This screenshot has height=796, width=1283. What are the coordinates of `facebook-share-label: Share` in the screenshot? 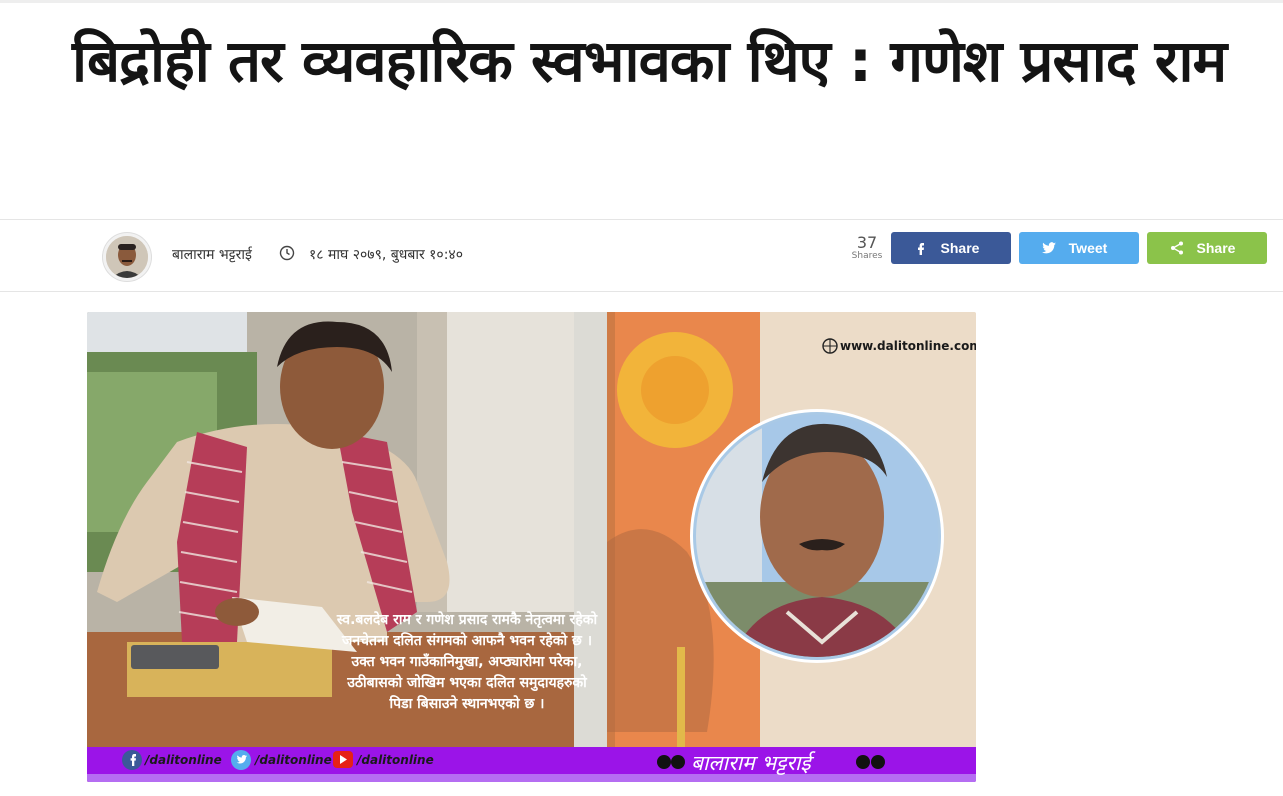 It's located at (960, 248).